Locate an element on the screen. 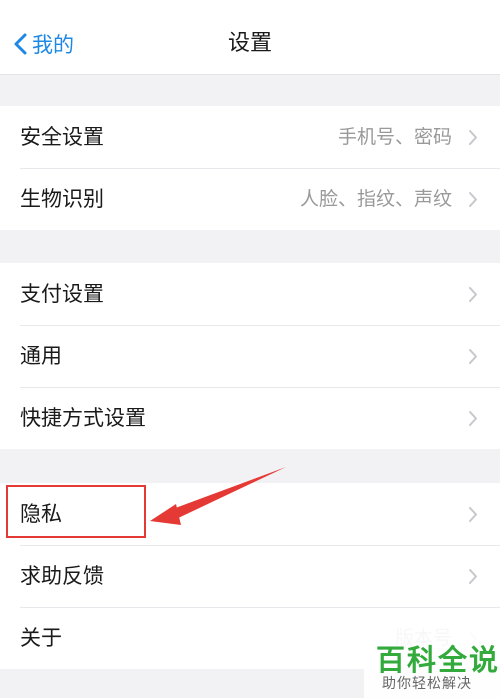  row-value: 人脸、指纹、声纹 is located at coordinates (375, 199).